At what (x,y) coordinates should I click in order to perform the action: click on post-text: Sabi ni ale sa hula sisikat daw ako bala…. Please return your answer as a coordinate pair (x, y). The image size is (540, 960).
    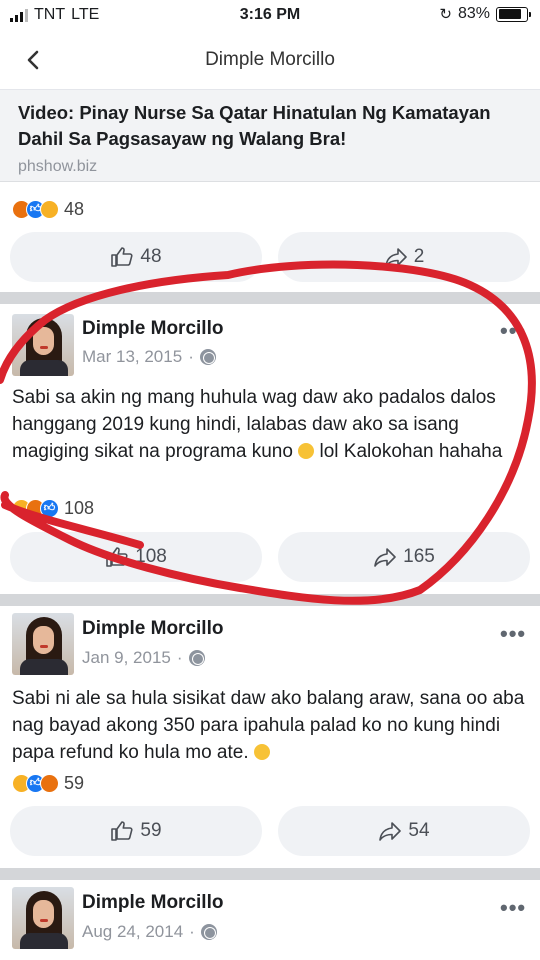
    Looking at the image, I should click on (268, 725).